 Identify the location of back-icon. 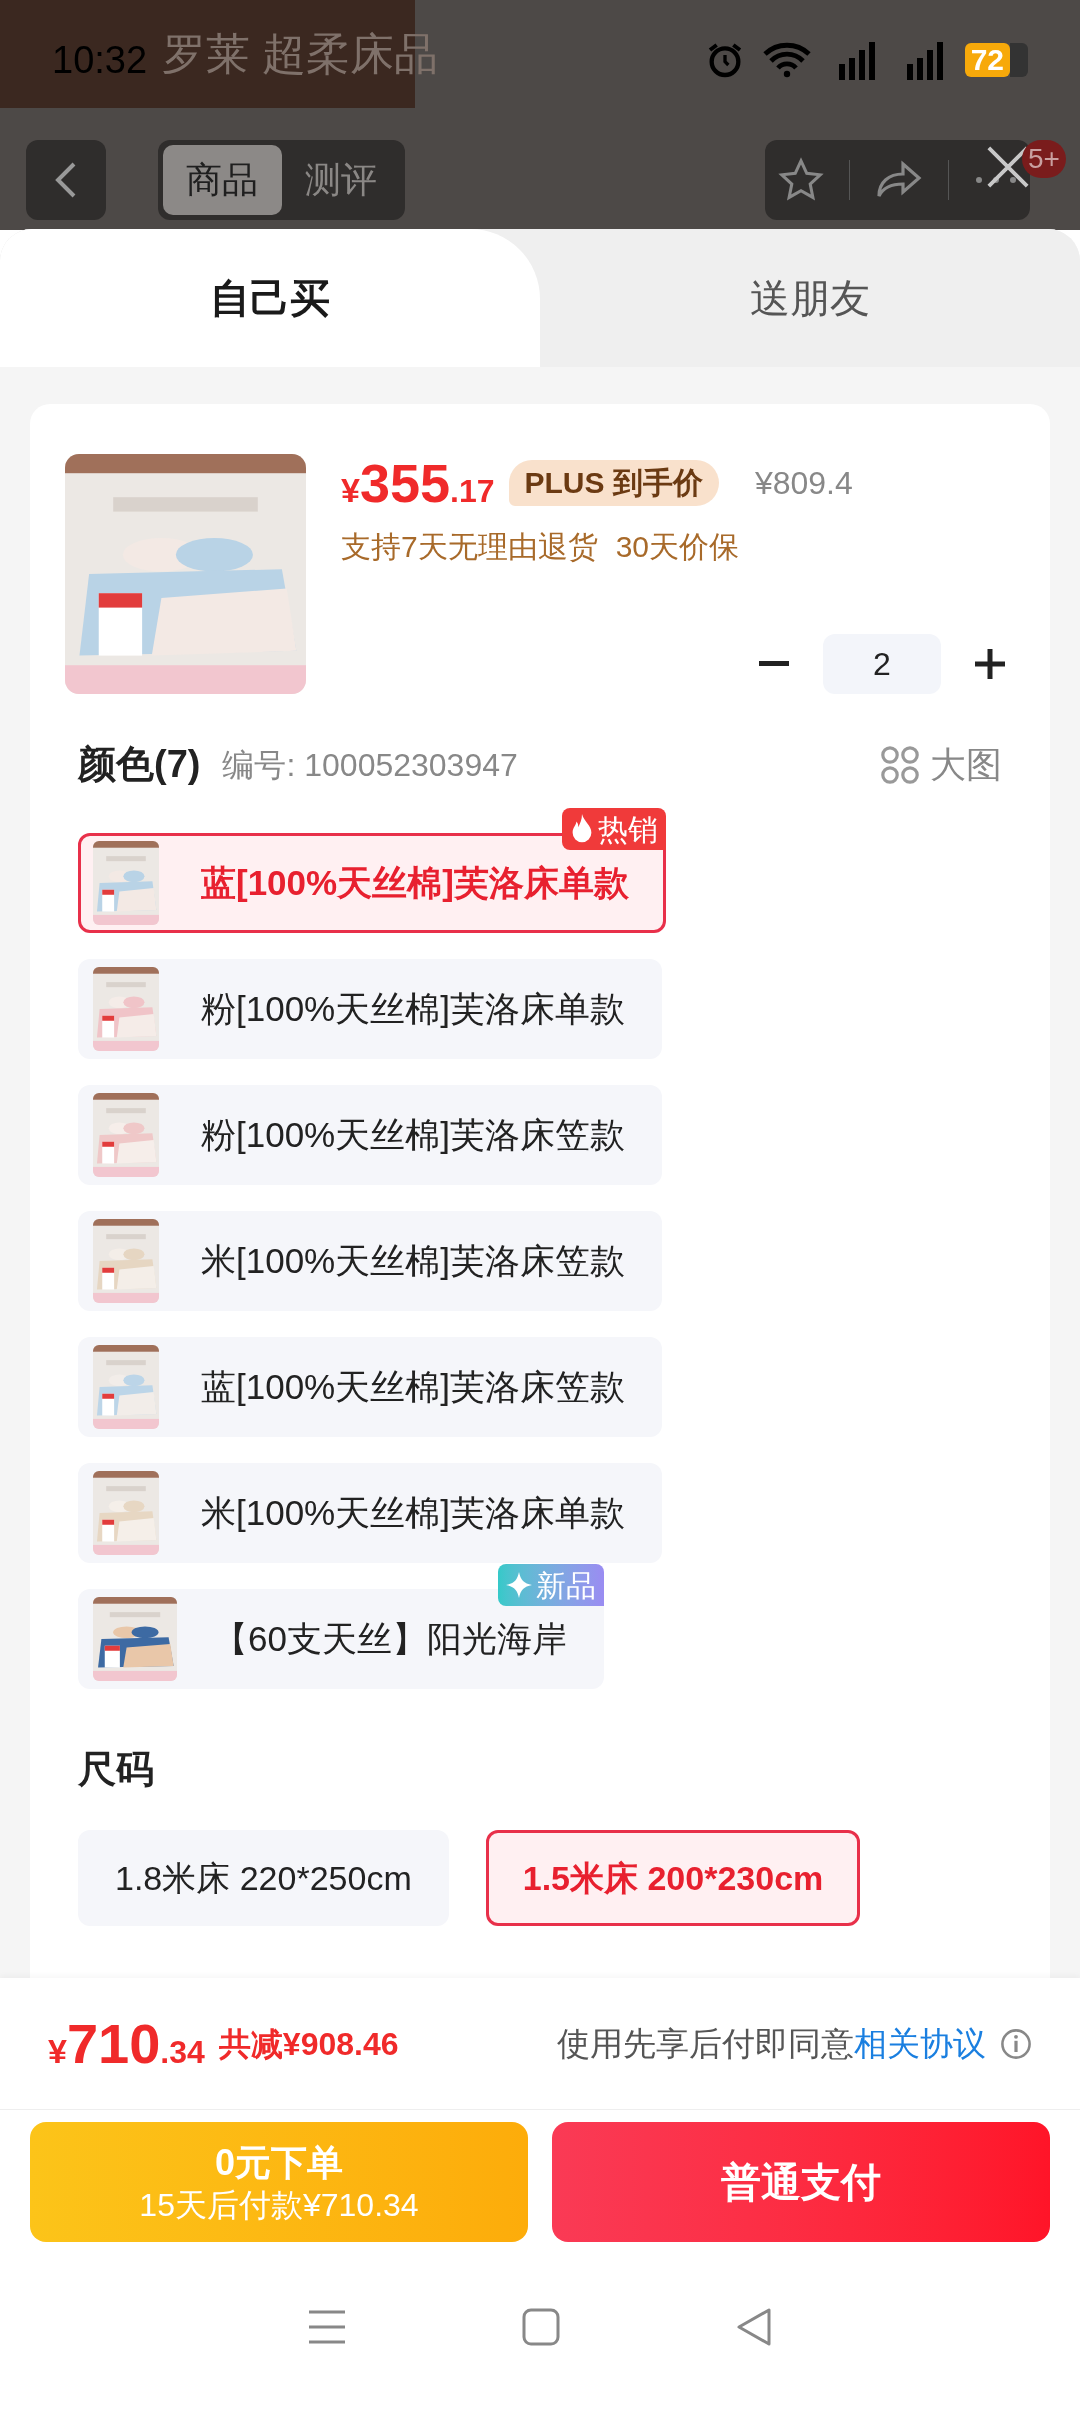
(66, 180).